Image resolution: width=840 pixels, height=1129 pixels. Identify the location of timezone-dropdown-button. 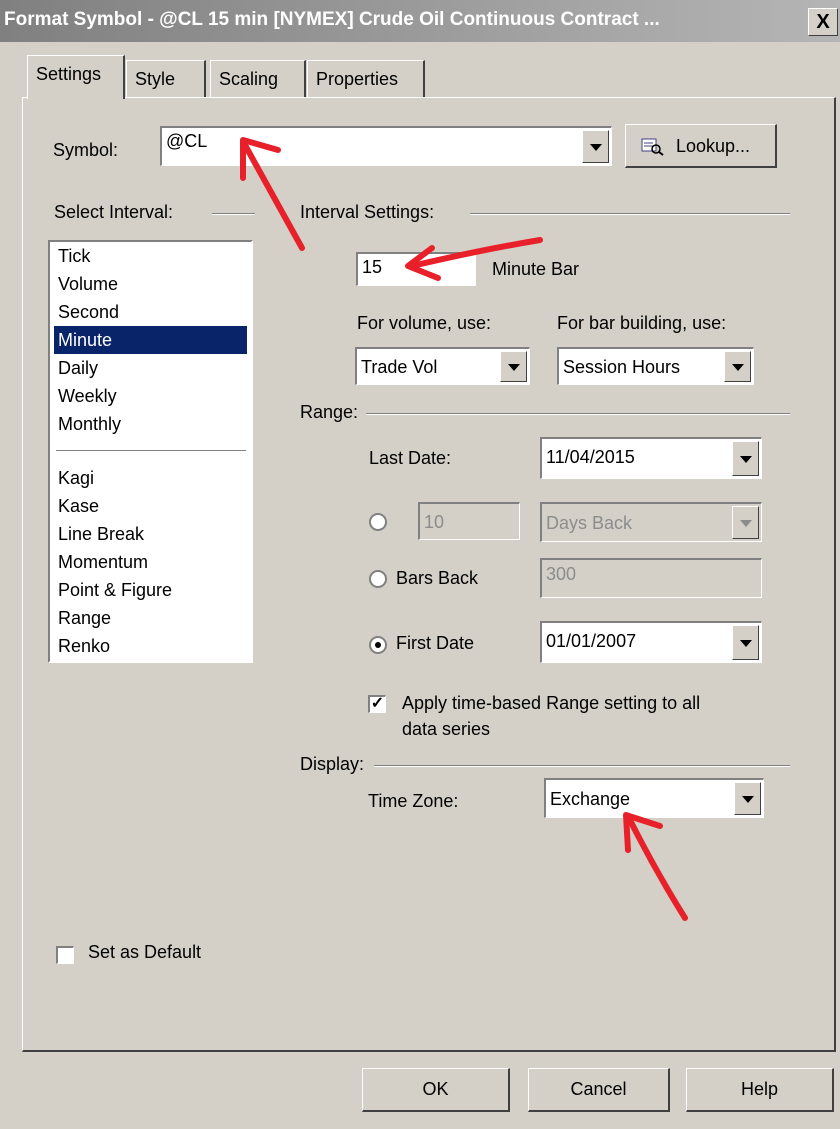
(747, 798).